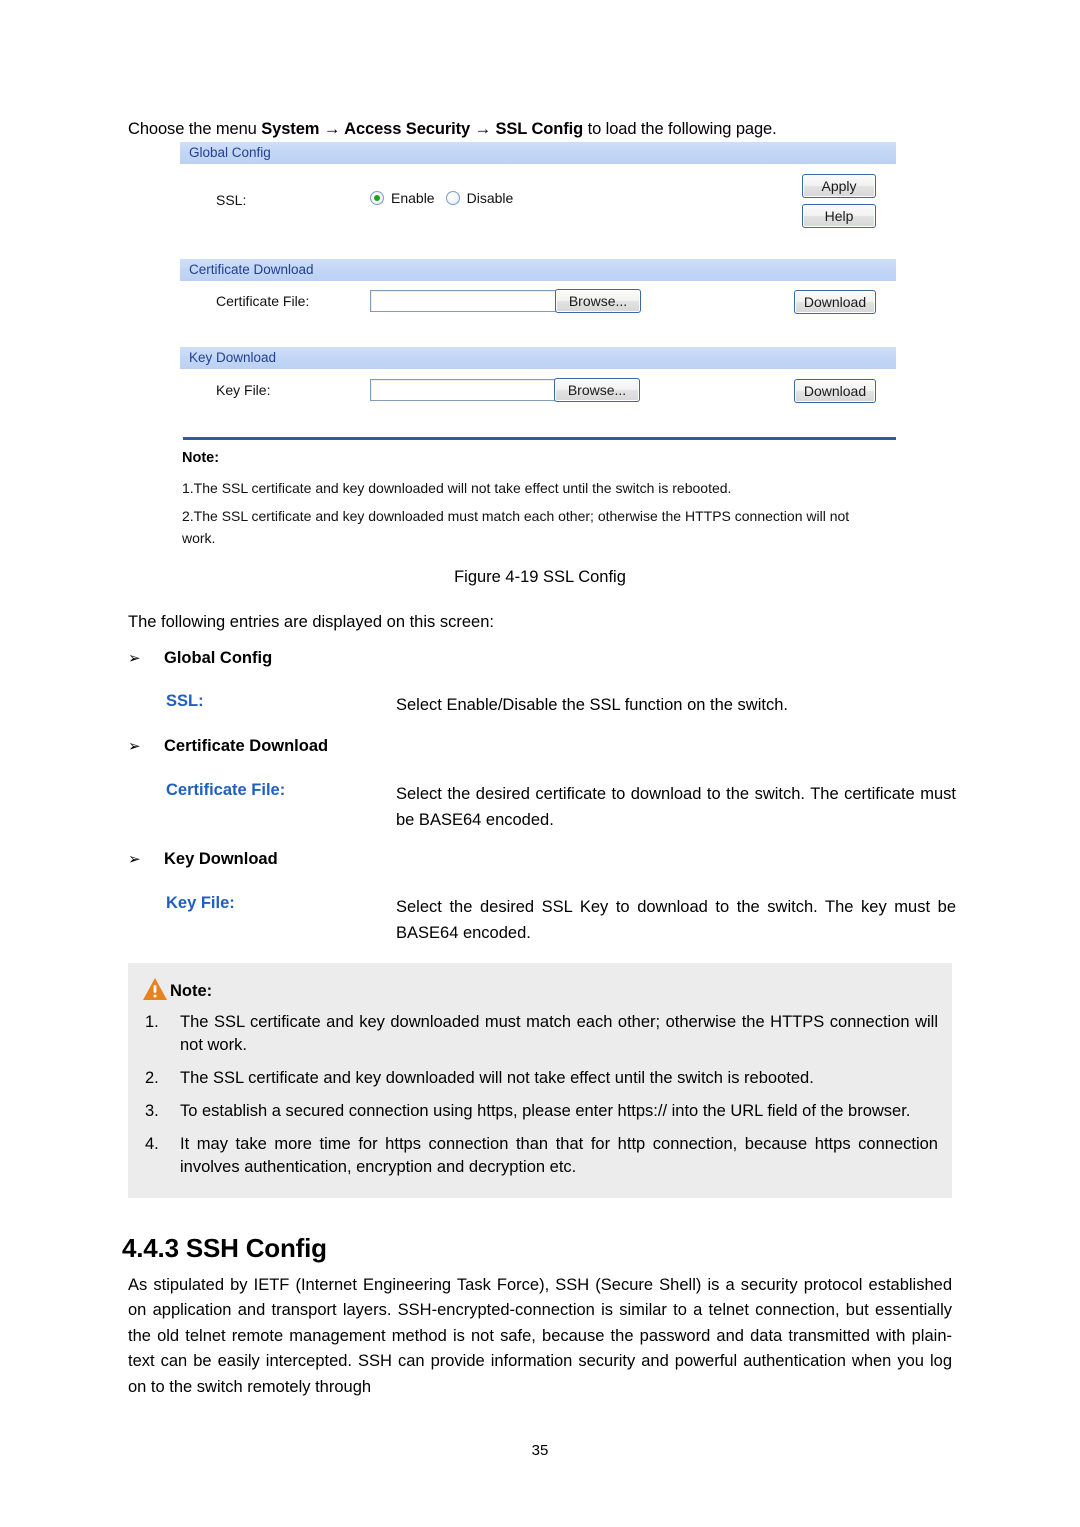  I want to click on note-item-number: 2., so click(152, 1078).